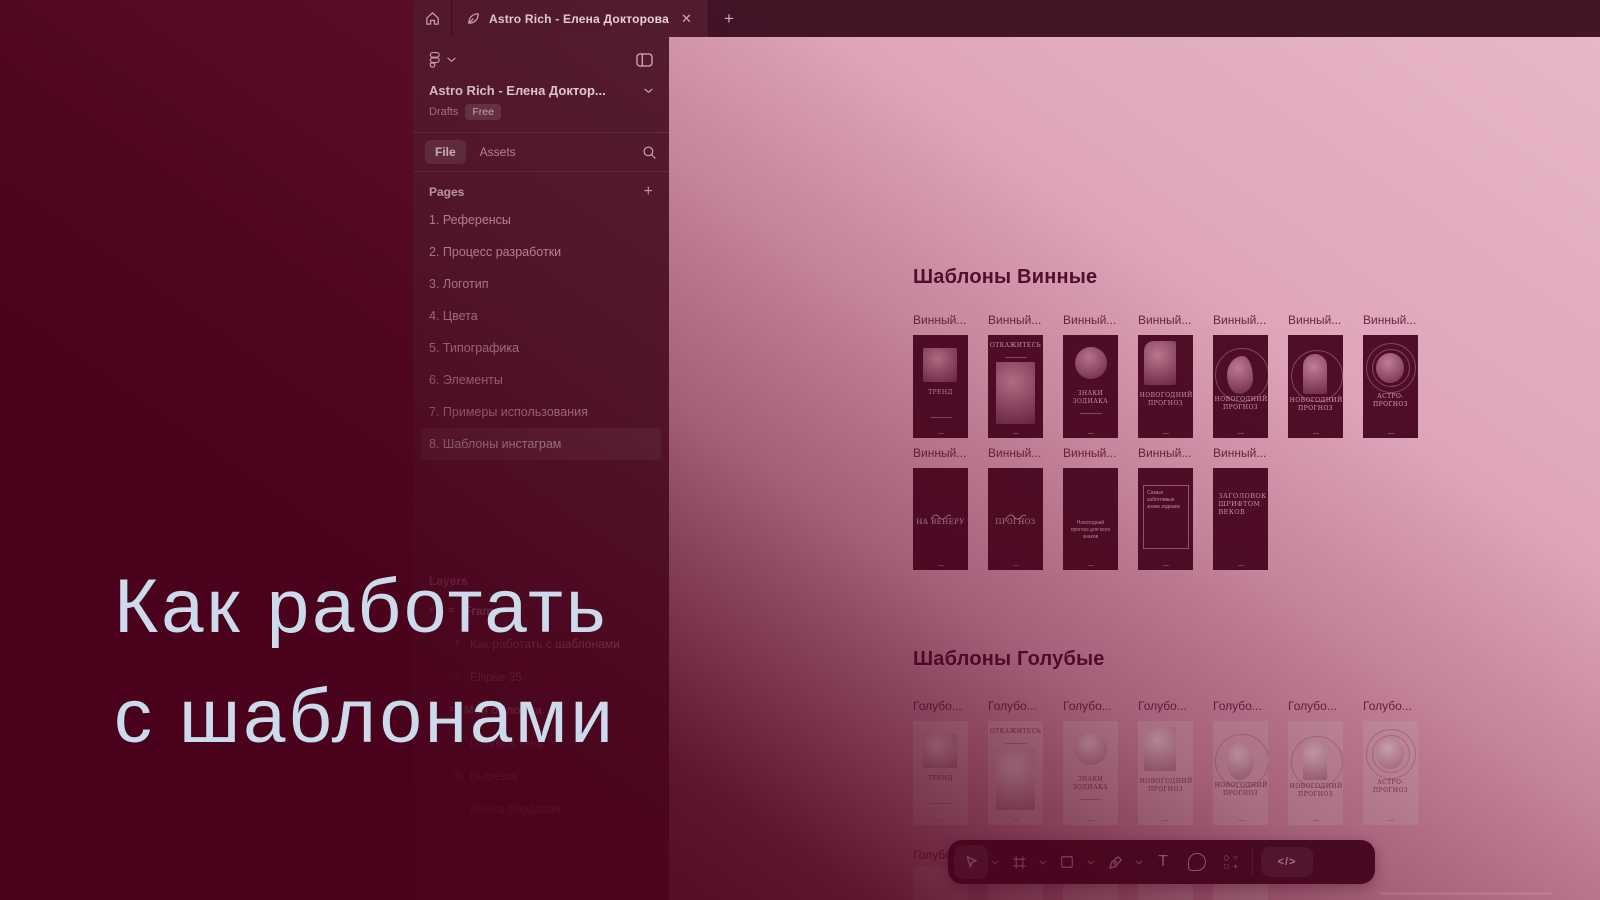 The width and height of the screenshot is (1600, 900). I want to click on move-tool-chevron, so click(995, 862).